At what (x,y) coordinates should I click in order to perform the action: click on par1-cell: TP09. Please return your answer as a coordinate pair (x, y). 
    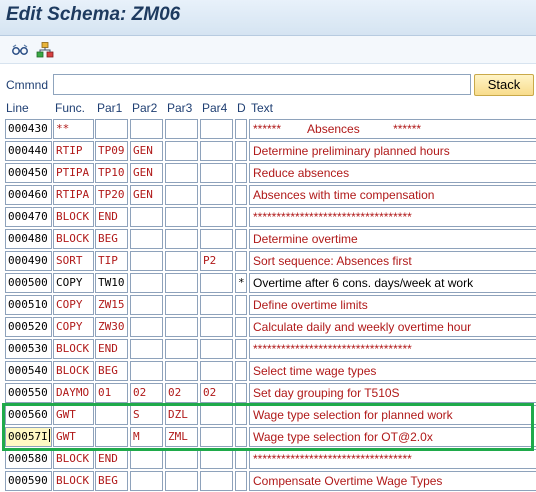
    Looking at the image, I should click on (111, 151).